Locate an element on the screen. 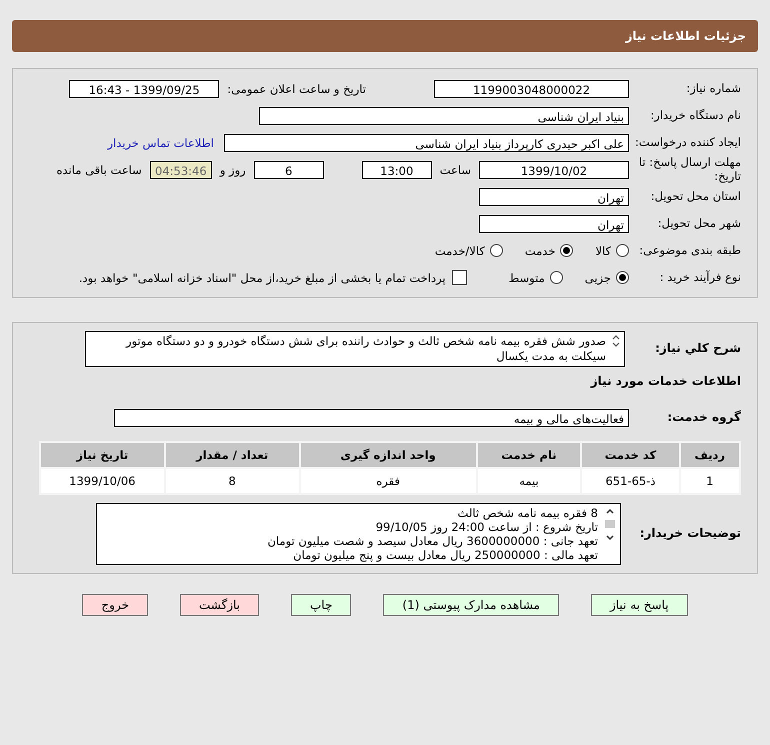 This screenshot has width=770, height=745. field-label: ساعت is located at coordinates (455, 169).